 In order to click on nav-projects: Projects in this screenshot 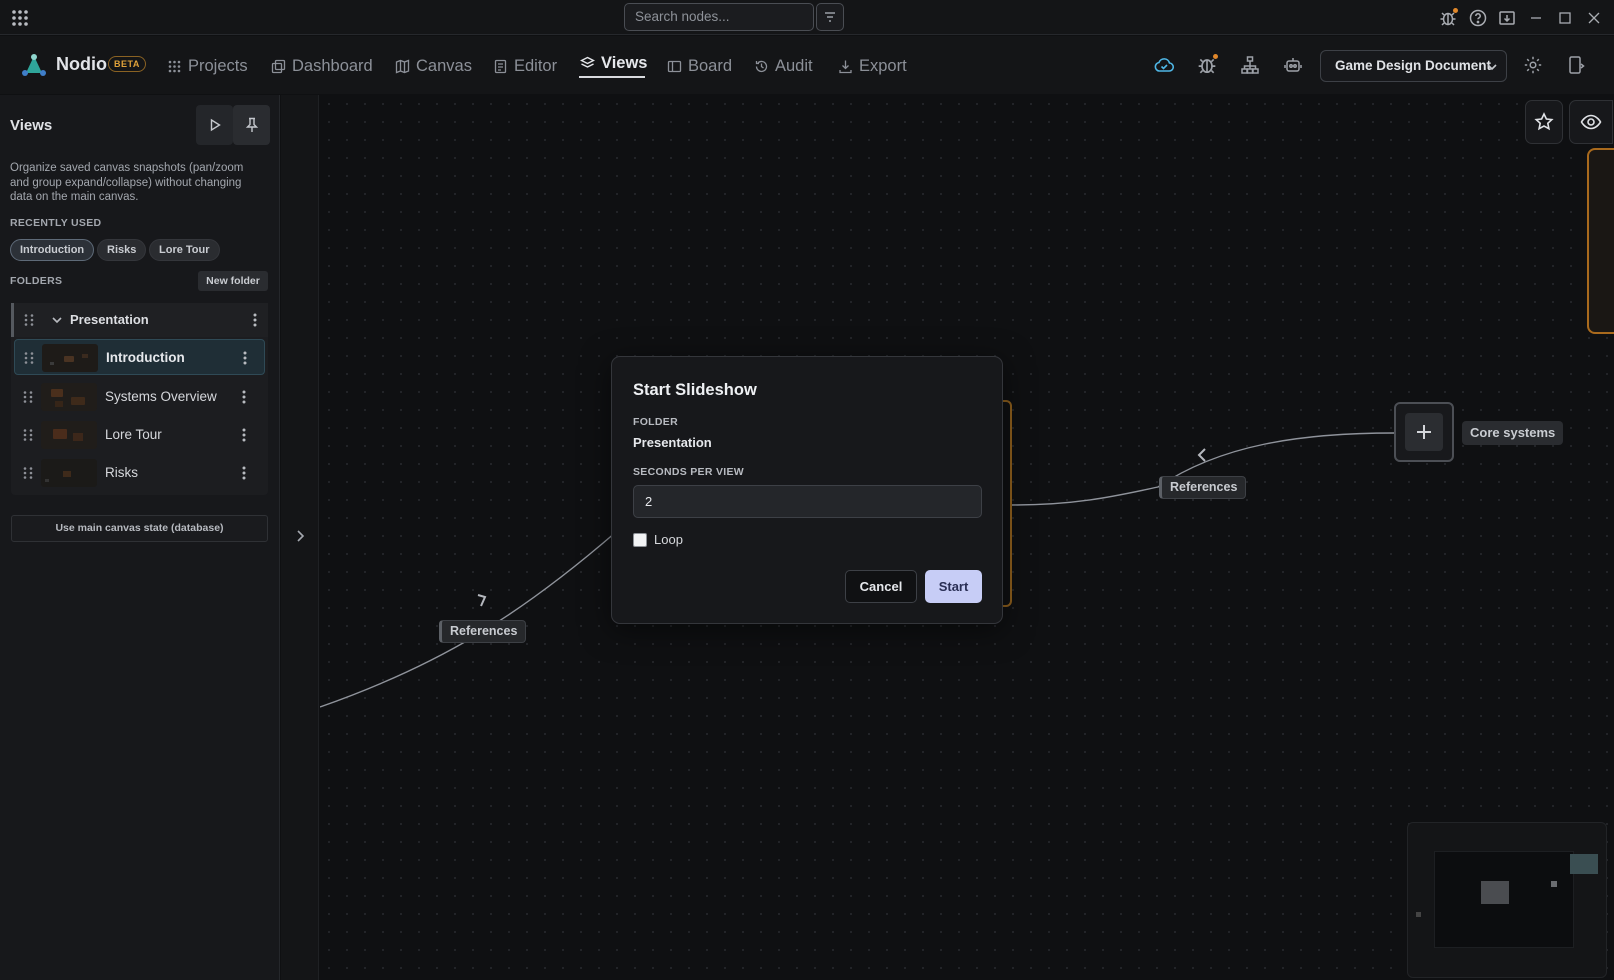, I will do `click(207, 66)`.